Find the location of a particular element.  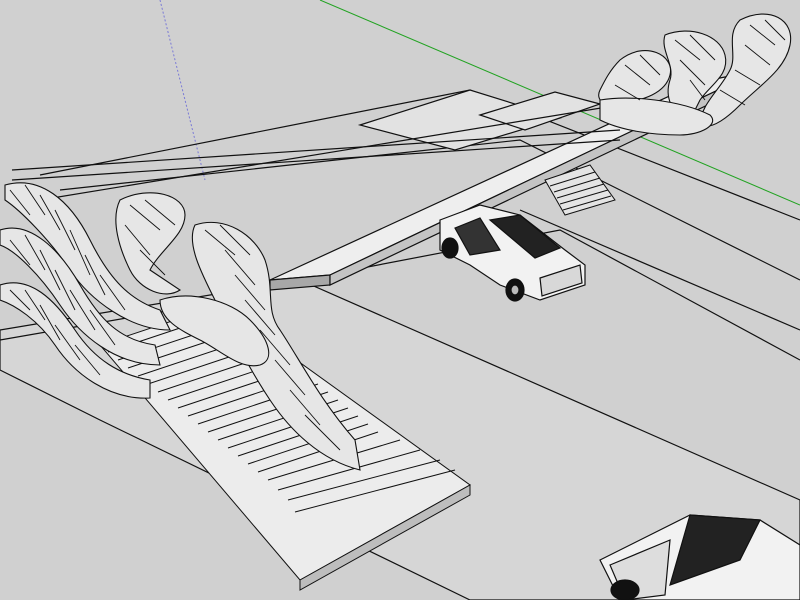

blue-axis is located at coordinates (182, 90).